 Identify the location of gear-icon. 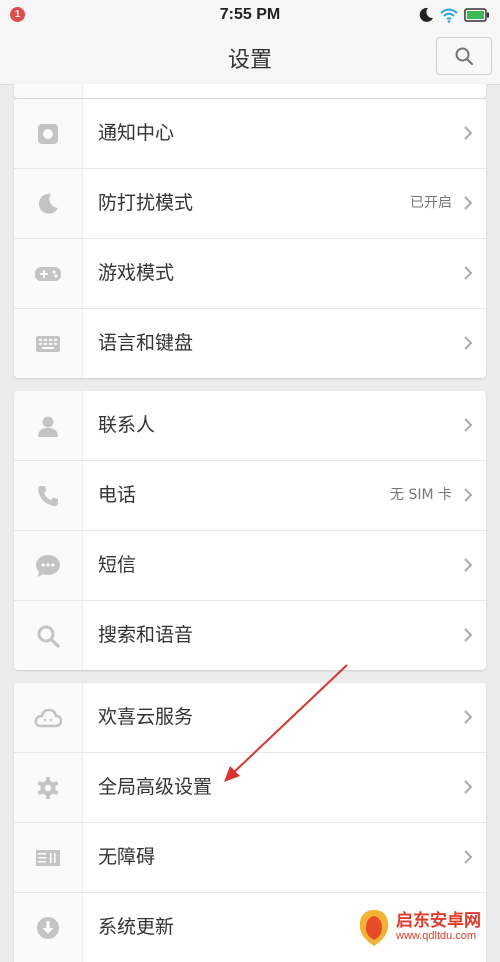
(48, 787).